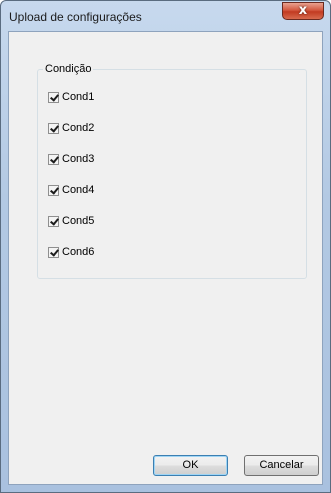  I want to click on checkbox-cond5: Cond5, so click(71, 221).